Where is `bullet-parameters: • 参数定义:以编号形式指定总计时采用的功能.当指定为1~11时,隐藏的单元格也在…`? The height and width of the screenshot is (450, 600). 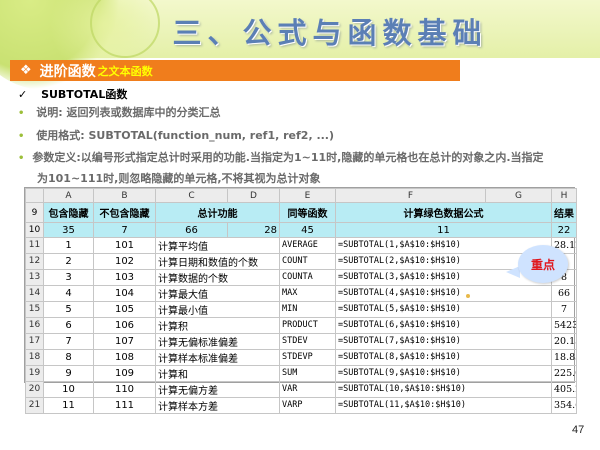
bullet-parameters: • 参数定义:以编号形式指定总计时采用的功能.当指定为1~11时,隐藏的单元格也在… is located at coordinates (303, 168).